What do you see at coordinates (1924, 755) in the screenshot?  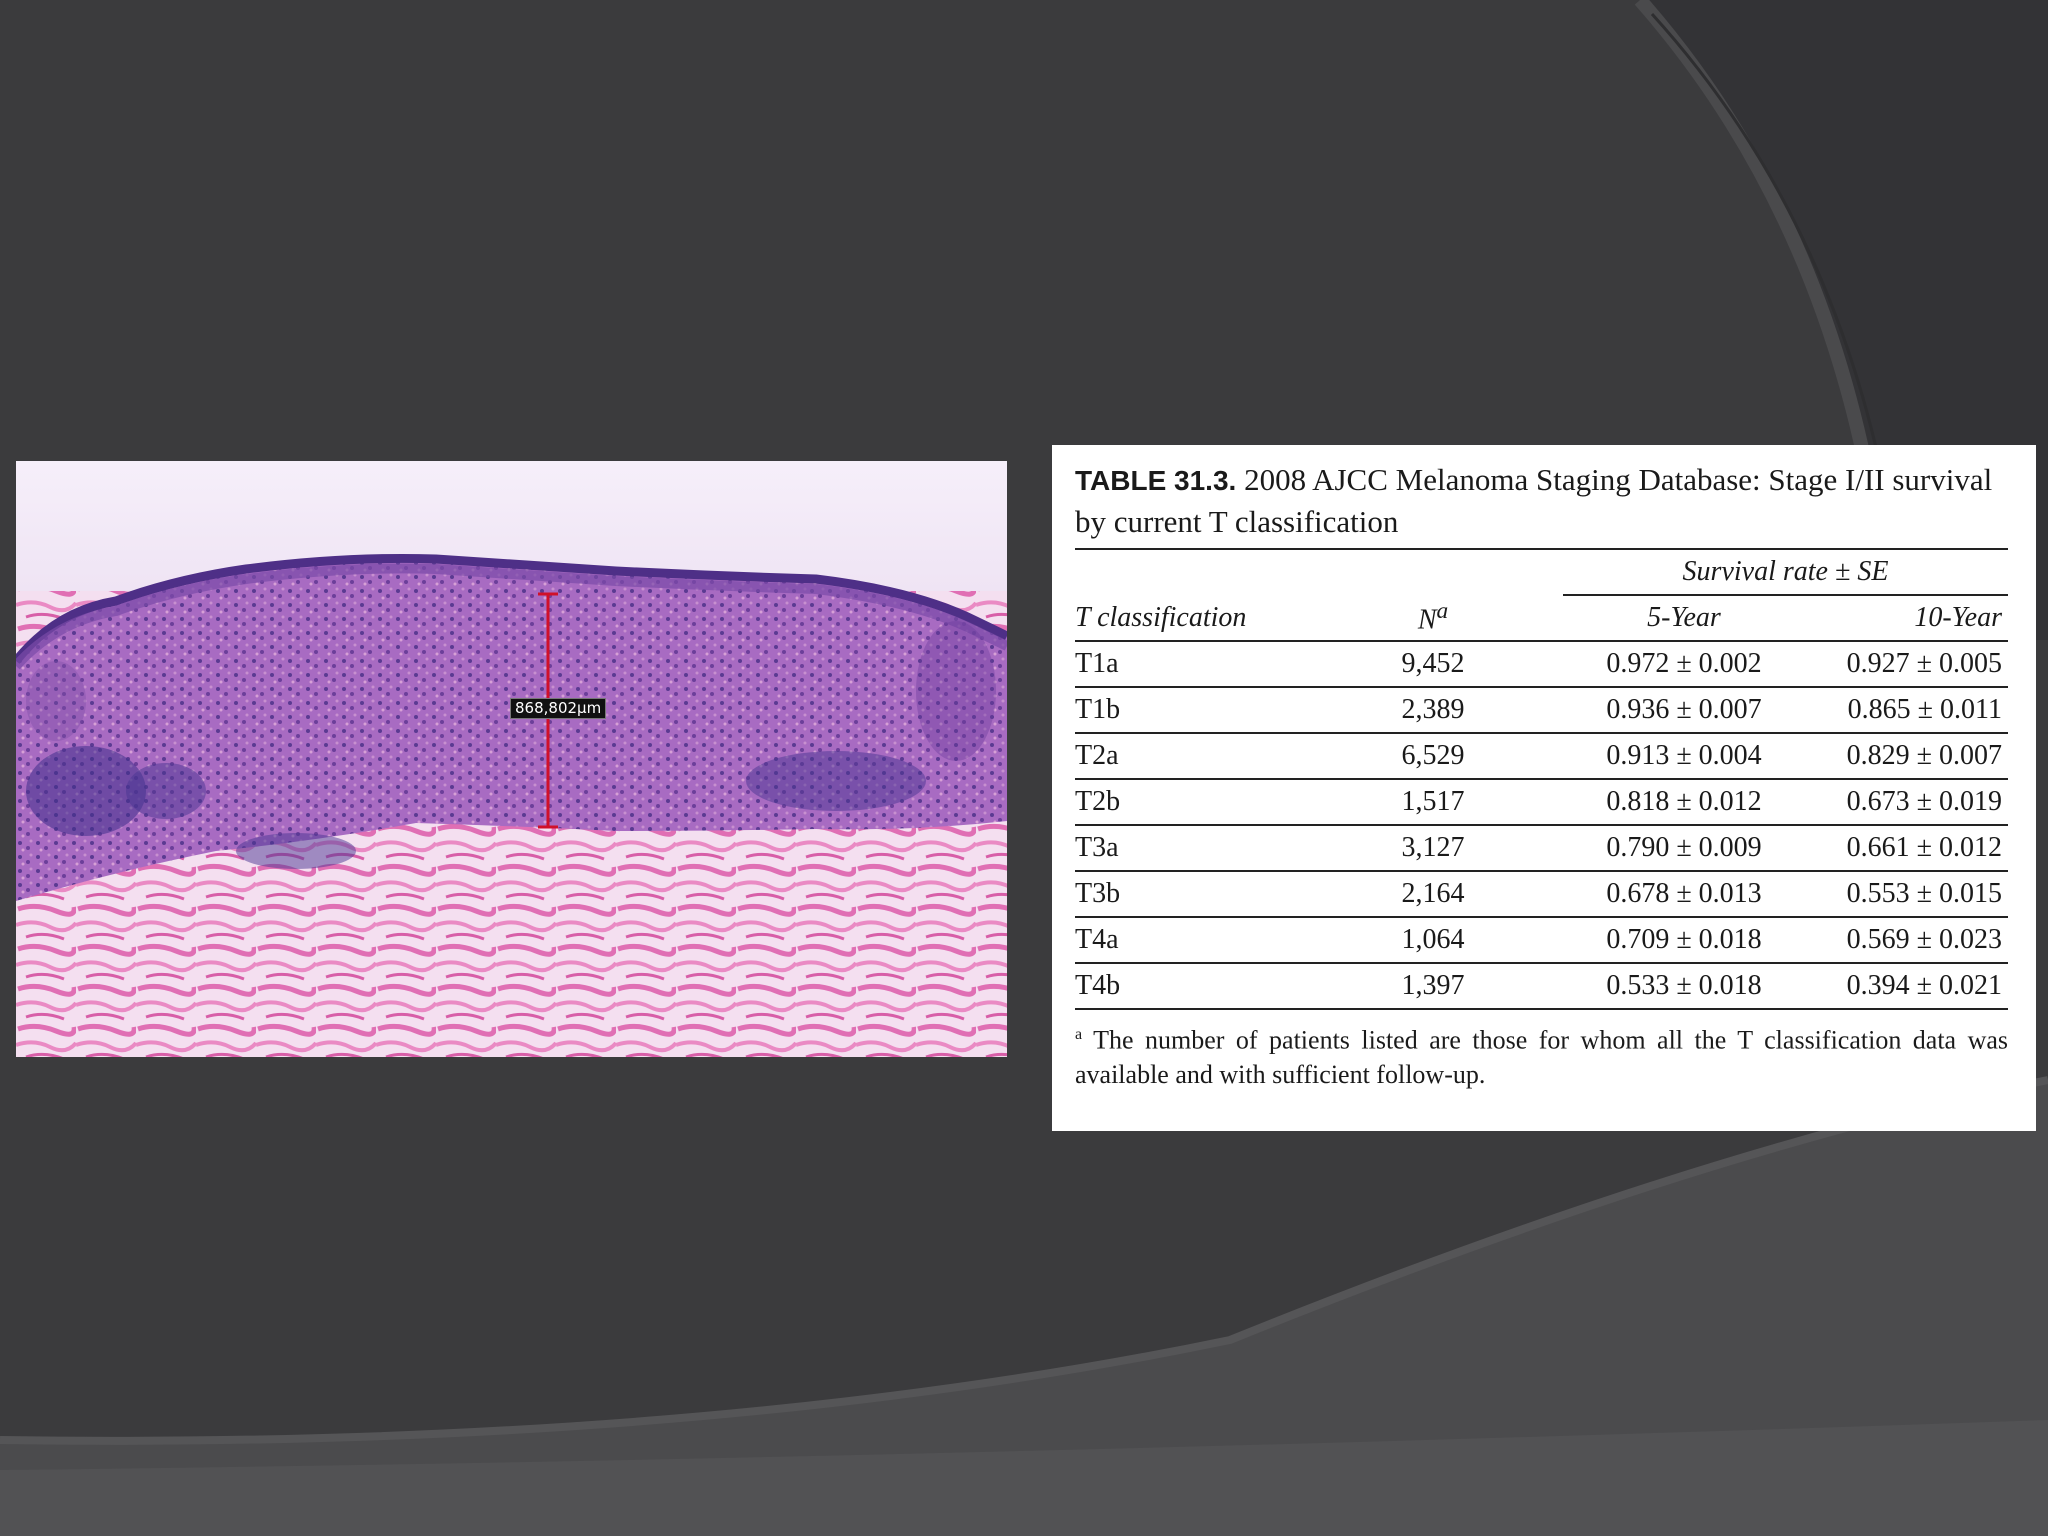 I see `cell-10-year: 0.829 ± 0.007` at bounding box center [1924, 755].